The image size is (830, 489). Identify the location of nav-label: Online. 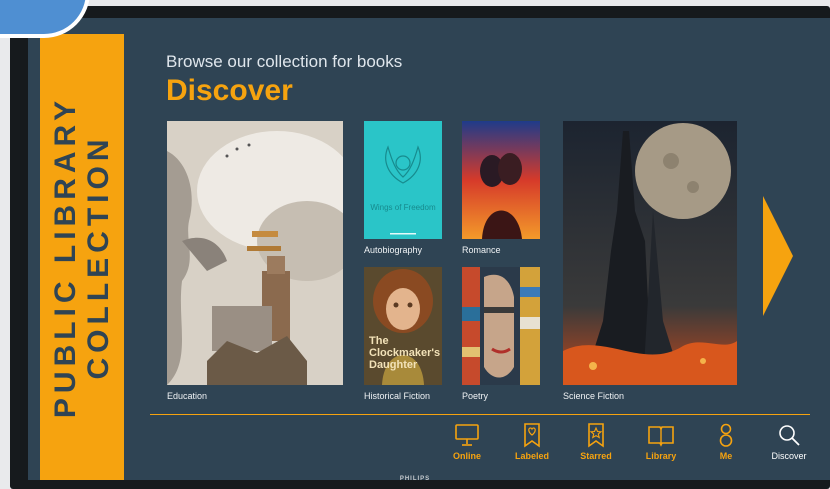
(466, 456).